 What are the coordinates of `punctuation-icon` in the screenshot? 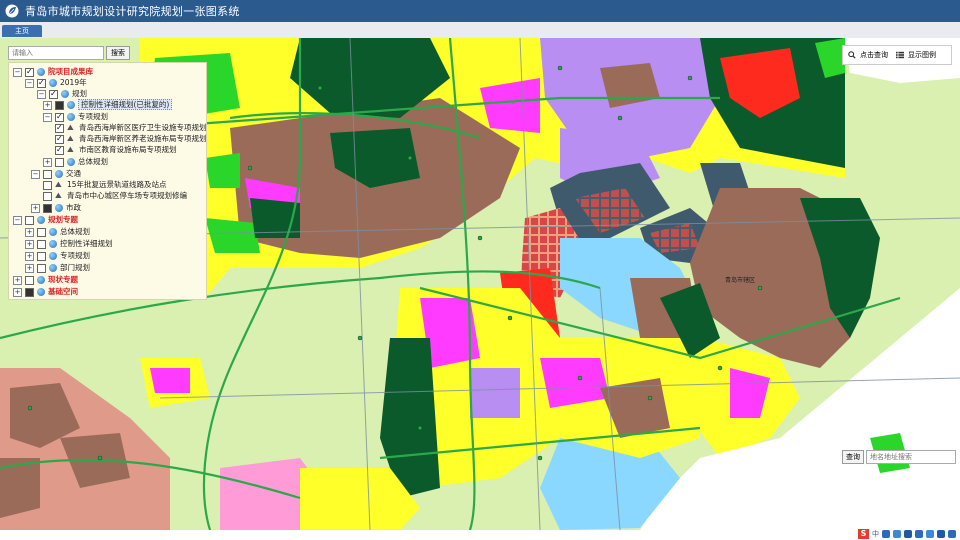 It's located at (886, 534).